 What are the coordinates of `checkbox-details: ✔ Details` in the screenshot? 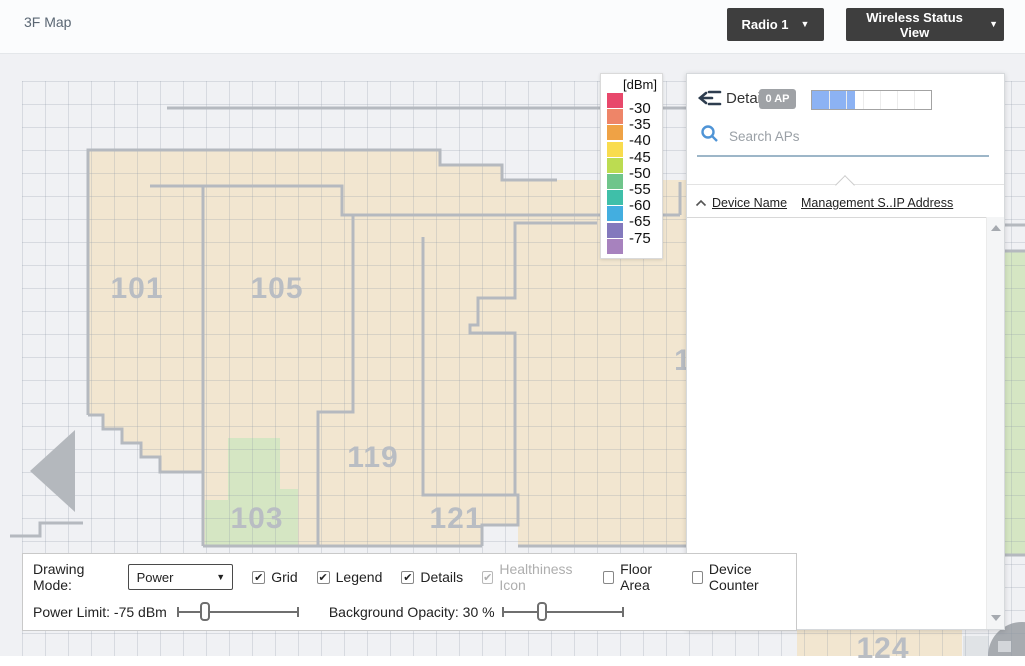 It's located at (432, 577).